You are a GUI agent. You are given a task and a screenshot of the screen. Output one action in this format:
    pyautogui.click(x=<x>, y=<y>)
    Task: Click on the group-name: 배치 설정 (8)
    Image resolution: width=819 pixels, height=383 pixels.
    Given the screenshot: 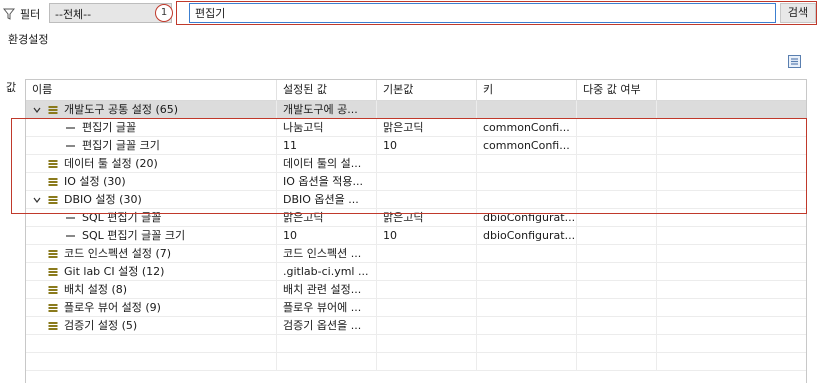 What is the action you would take?
    pyautogui.click(x=96, y=289)
    